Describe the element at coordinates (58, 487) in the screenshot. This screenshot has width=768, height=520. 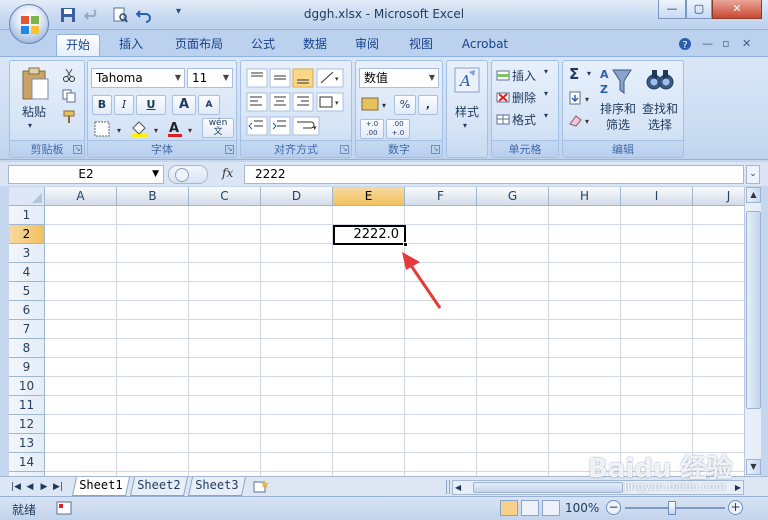
I see `last-sheet-icon: ▶|` at that location.